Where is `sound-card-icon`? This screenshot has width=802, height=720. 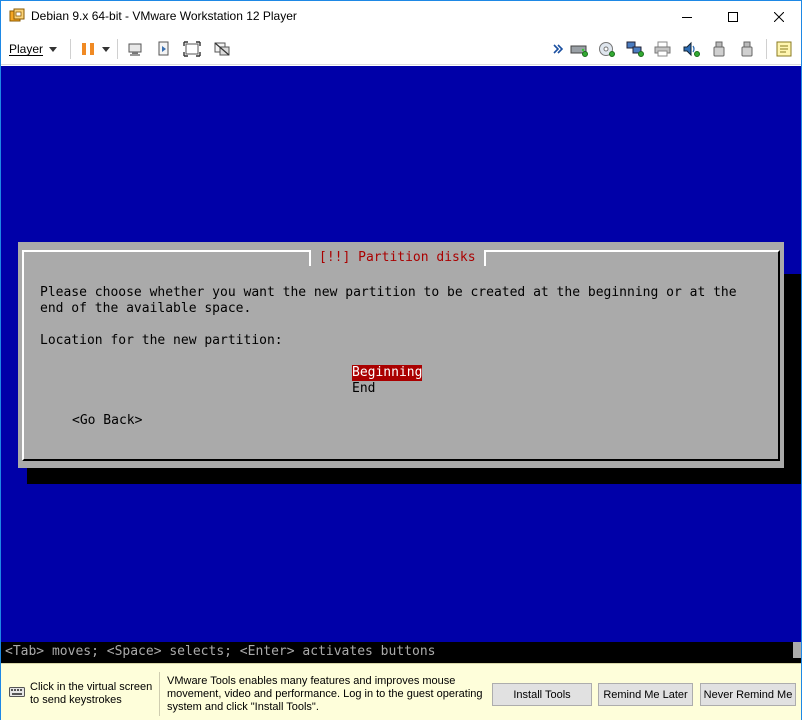
sound-card-icon is located at coordinates (691, 49).